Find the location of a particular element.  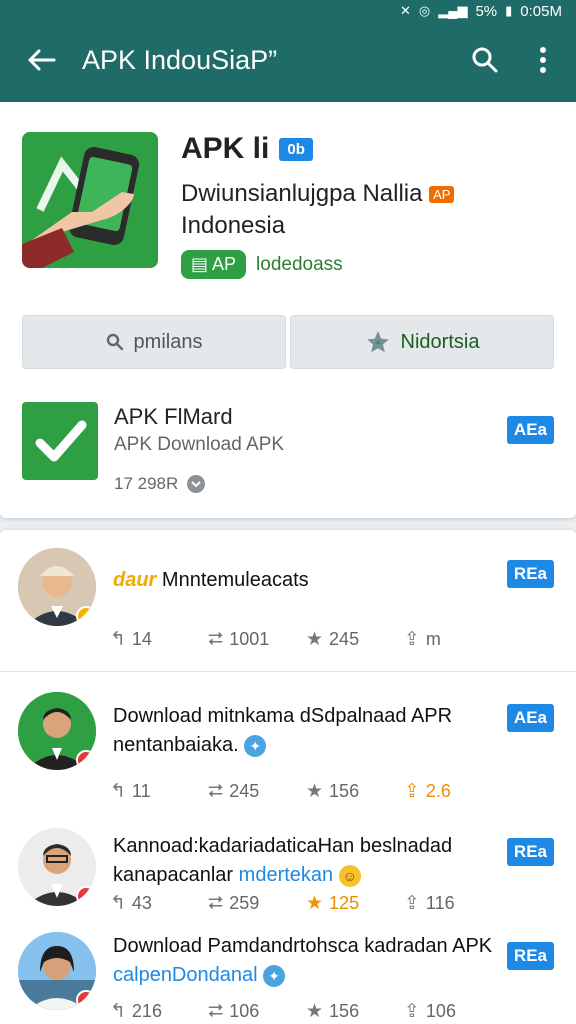

app-header: ✕ ◎ ▂▄▆ 5% ▮ 0:05M APK IndouSiaP” is located at coordinates (288, 51).